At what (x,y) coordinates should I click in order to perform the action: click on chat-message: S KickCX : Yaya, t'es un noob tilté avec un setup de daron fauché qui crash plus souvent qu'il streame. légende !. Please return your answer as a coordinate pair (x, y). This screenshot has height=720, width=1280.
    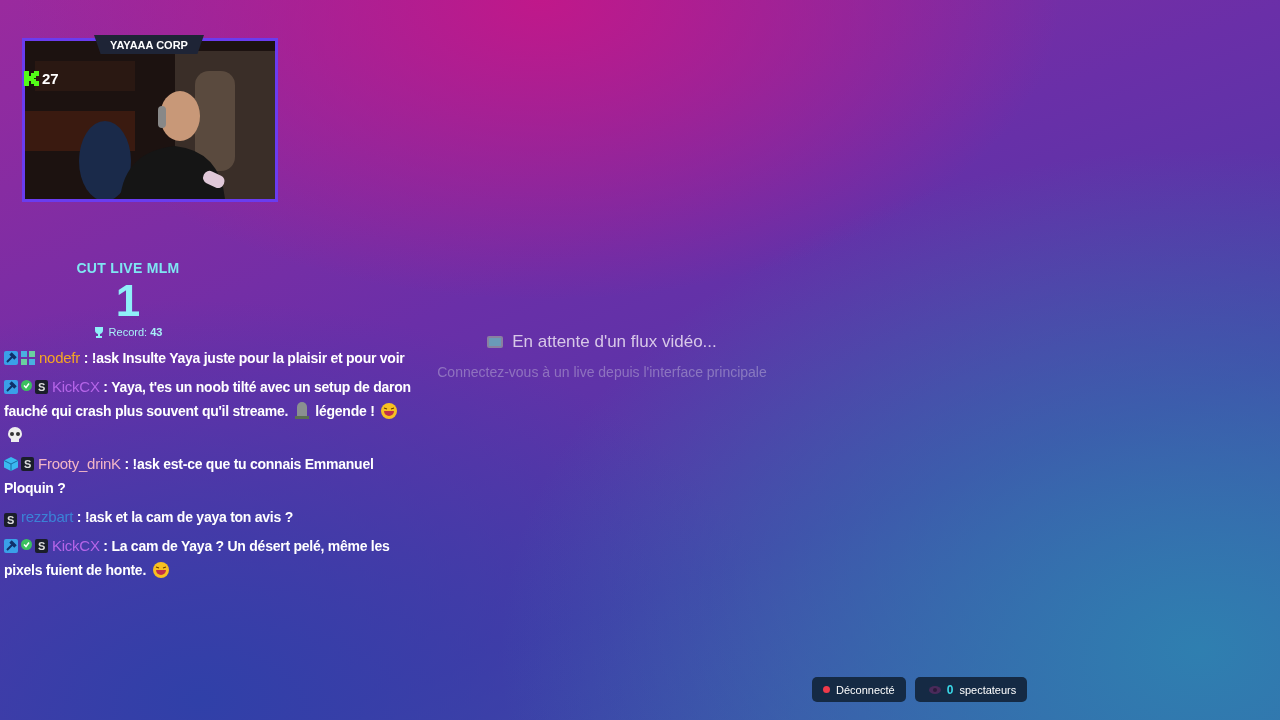
    Looking at the image, I should click on (209, 411).